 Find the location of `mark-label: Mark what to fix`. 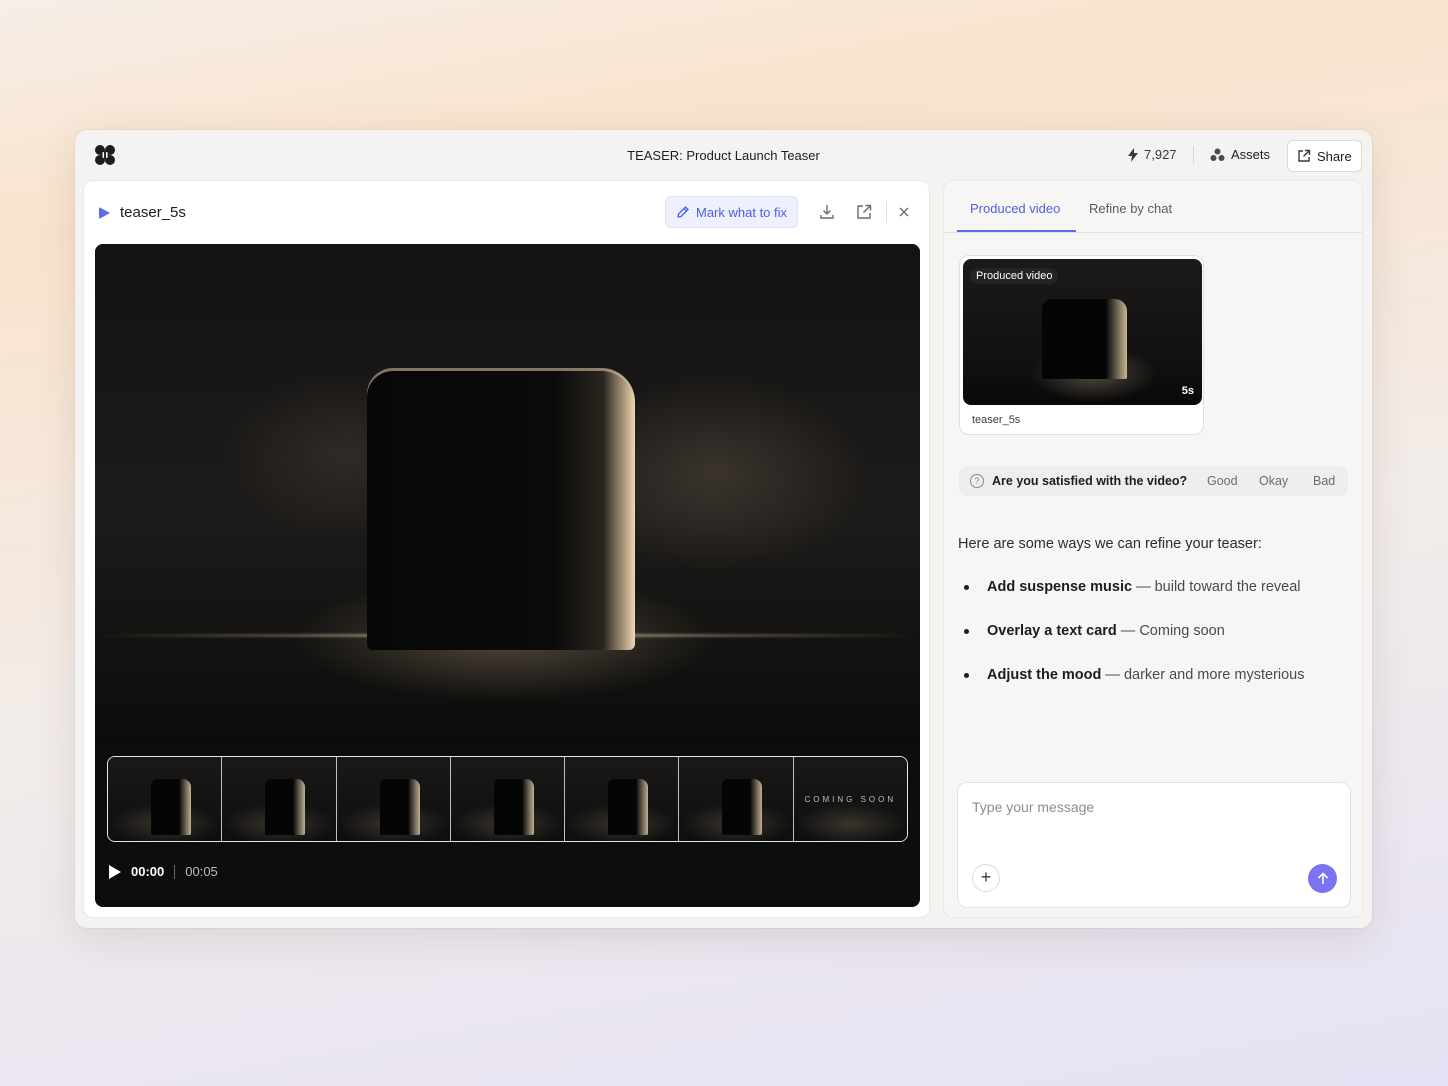

mark-label: Mark what to fix is located at coordinates (742, 212).